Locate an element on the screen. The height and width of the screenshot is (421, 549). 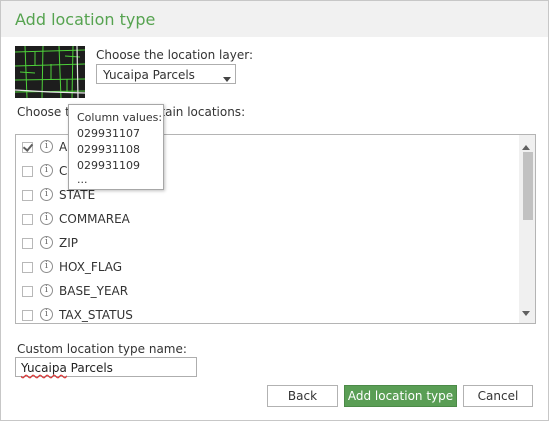
field-name: BASE_YEAR is located at coordinates (94, 291).